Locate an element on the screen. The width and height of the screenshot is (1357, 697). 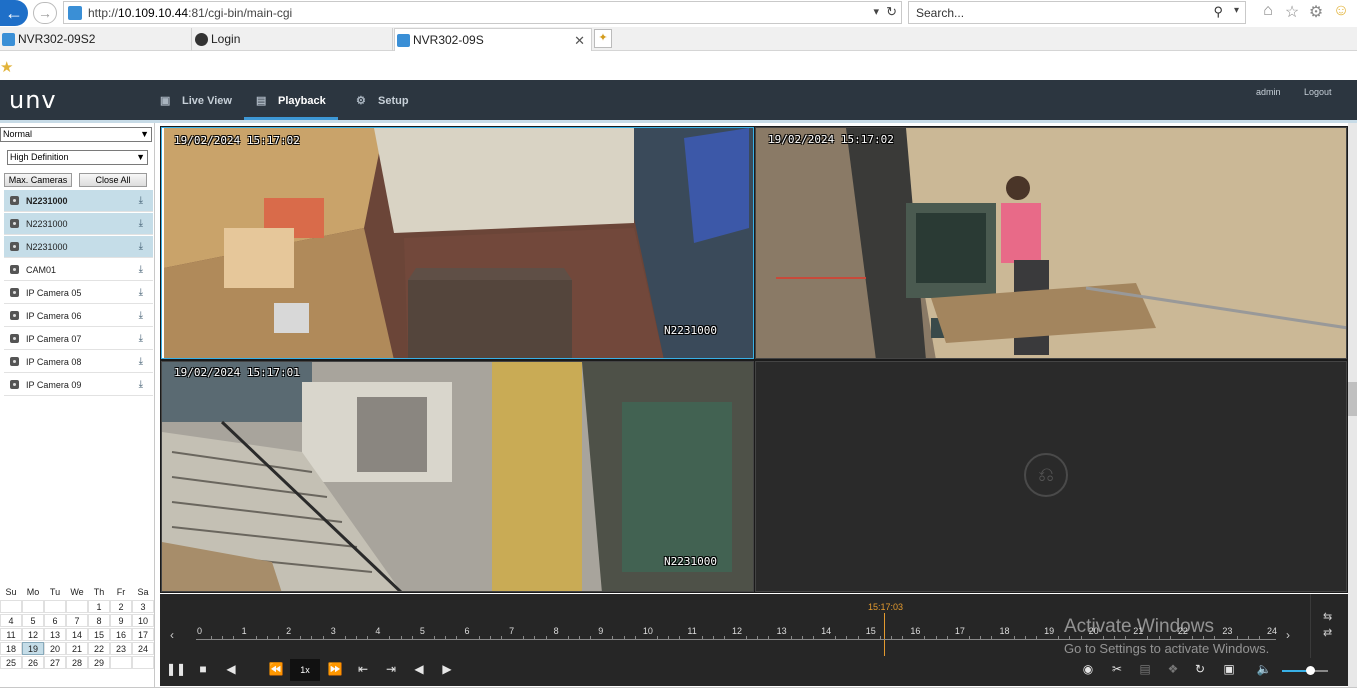
calendar-day: 15 is located at coordinates (99, 634).